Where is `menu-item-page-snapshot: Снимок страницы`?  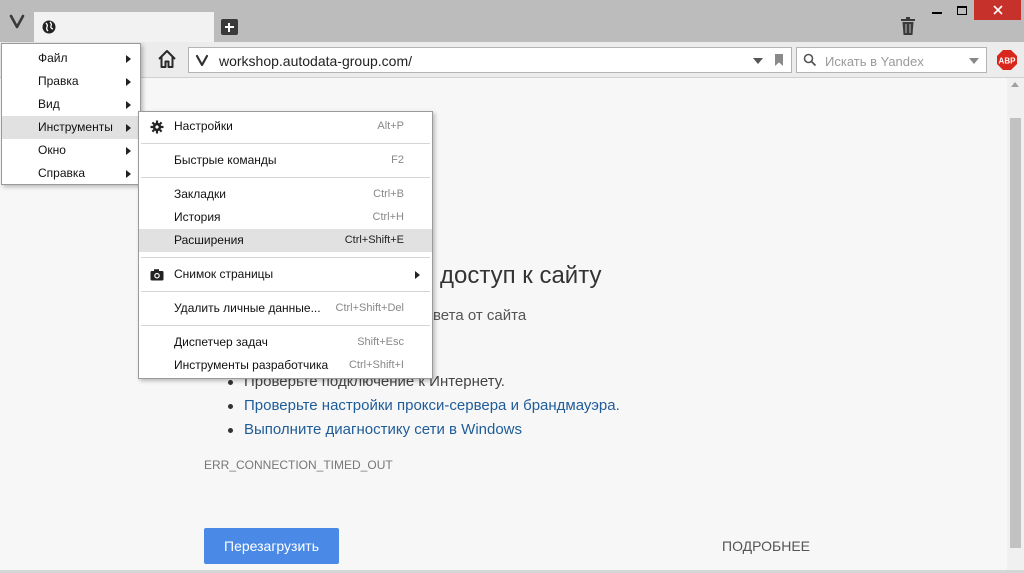
menu-item-page-snapshot: Снимок страницы is located at coordinates (285, 274).